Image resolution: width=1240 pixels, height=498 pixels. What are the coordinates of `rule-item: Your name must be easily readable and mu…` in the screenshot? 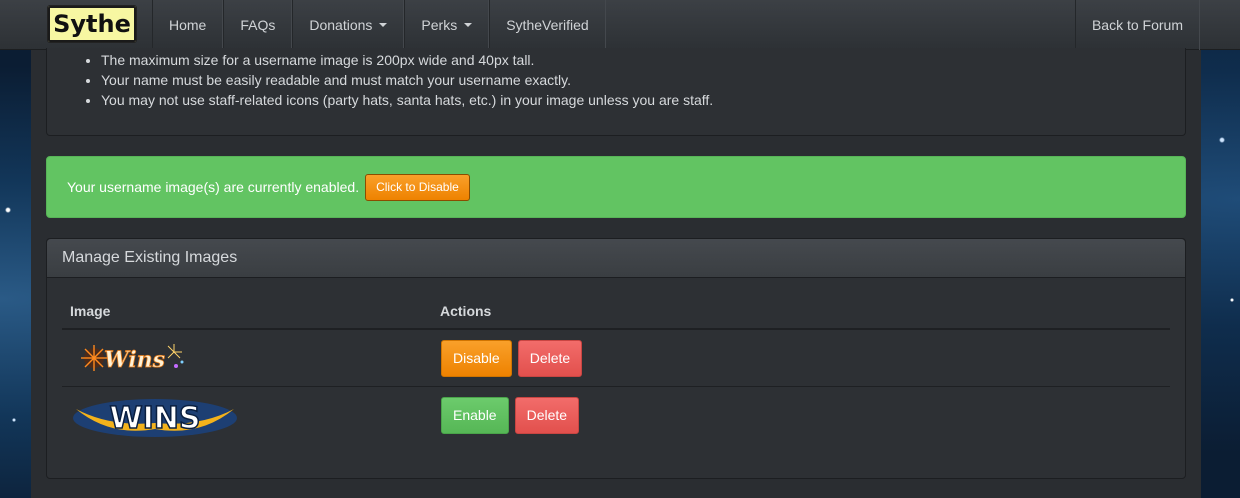 It's located at (643, 80).